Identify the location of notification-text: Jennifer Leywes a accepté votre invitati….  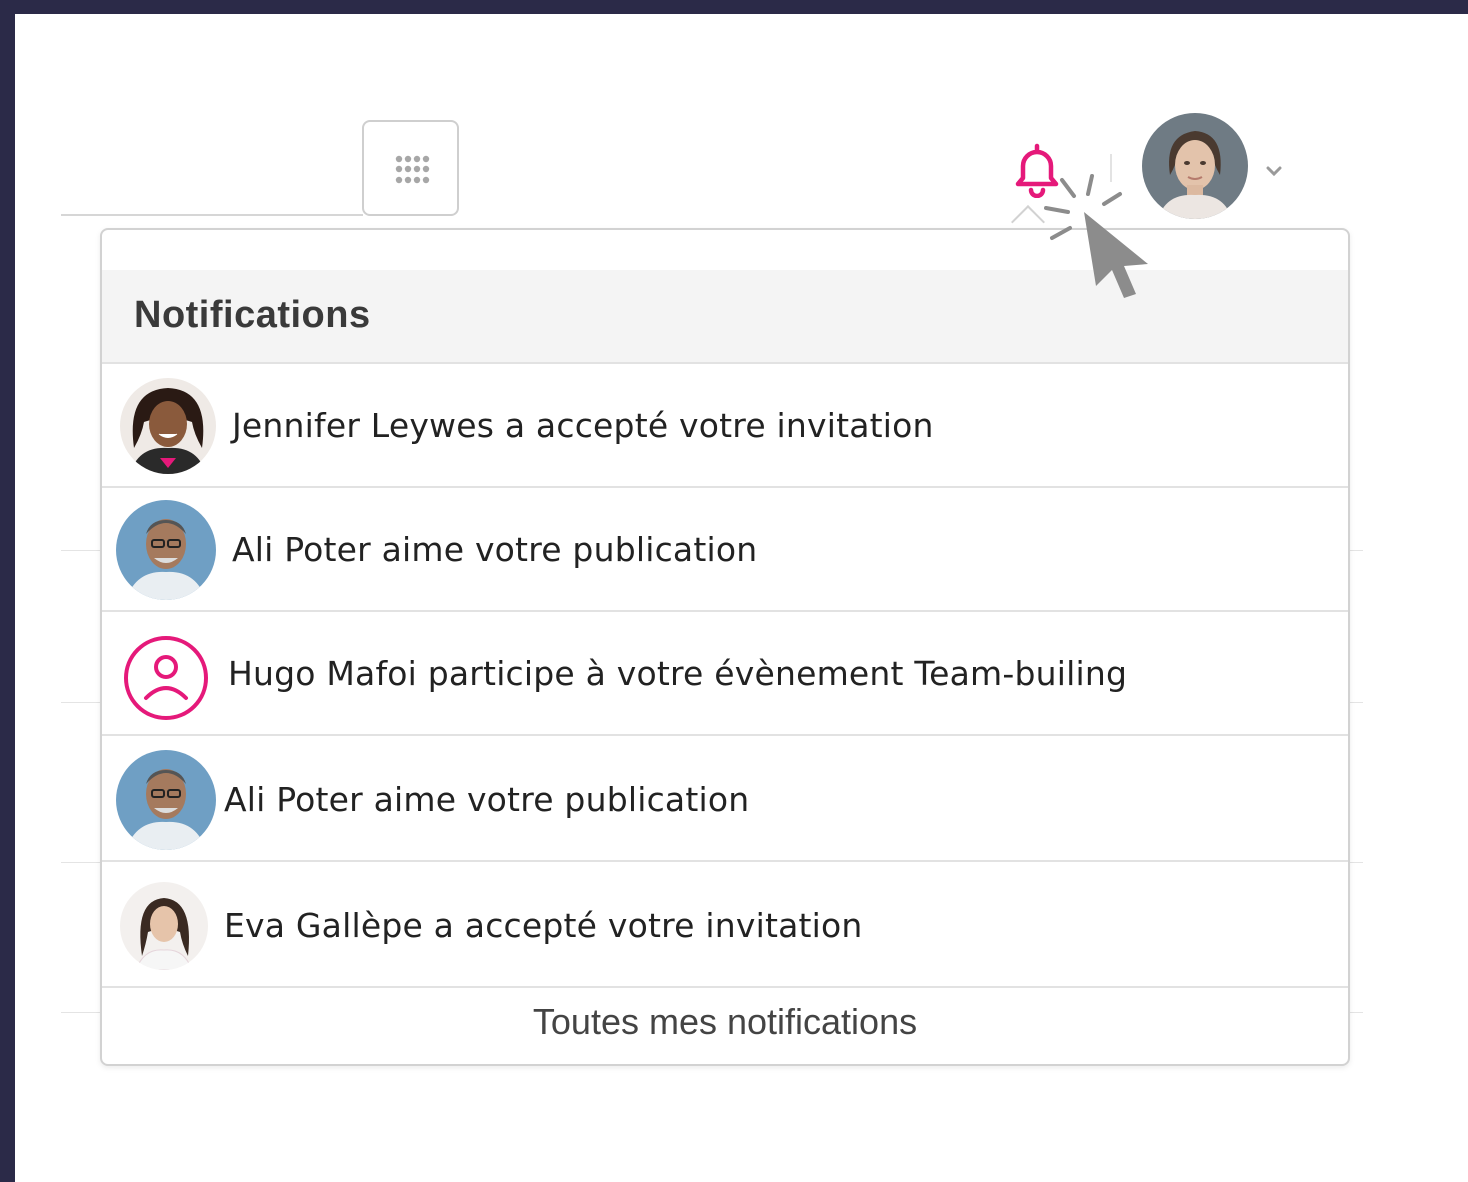
(583, 425).